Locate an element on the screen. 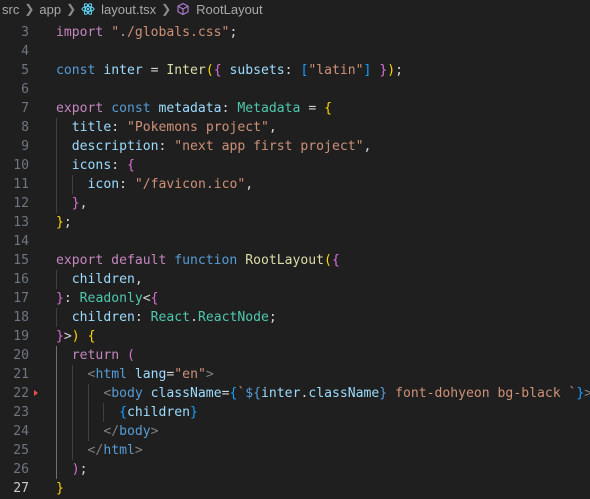 Image resolution: width=590 pixels, height=499 pixels. code-token: "next app first project" is located at coordinates (269, 146).